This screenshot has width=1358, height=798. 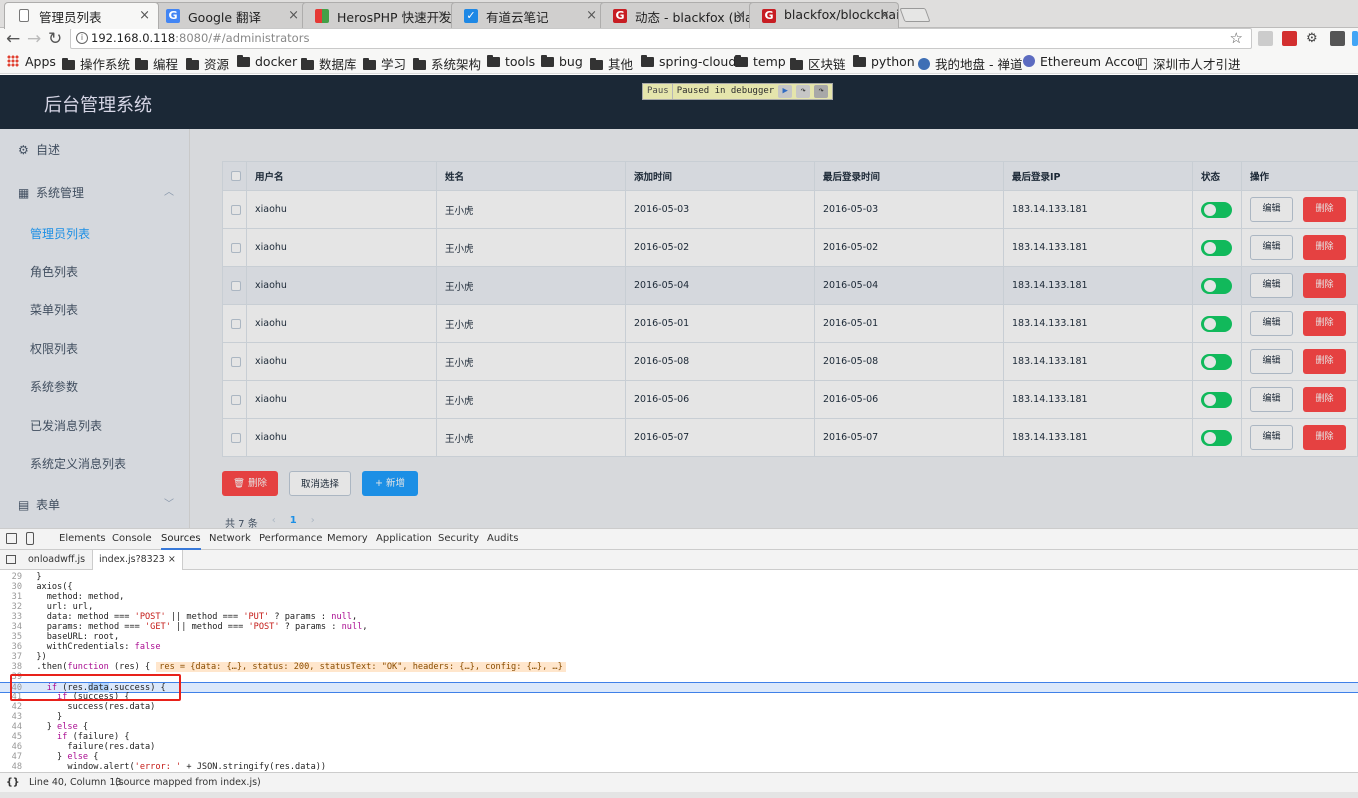 What do you see at coordinates (11, 747) in the screenshot?
I see `line-number: 46` at bounding box center [11, 747].